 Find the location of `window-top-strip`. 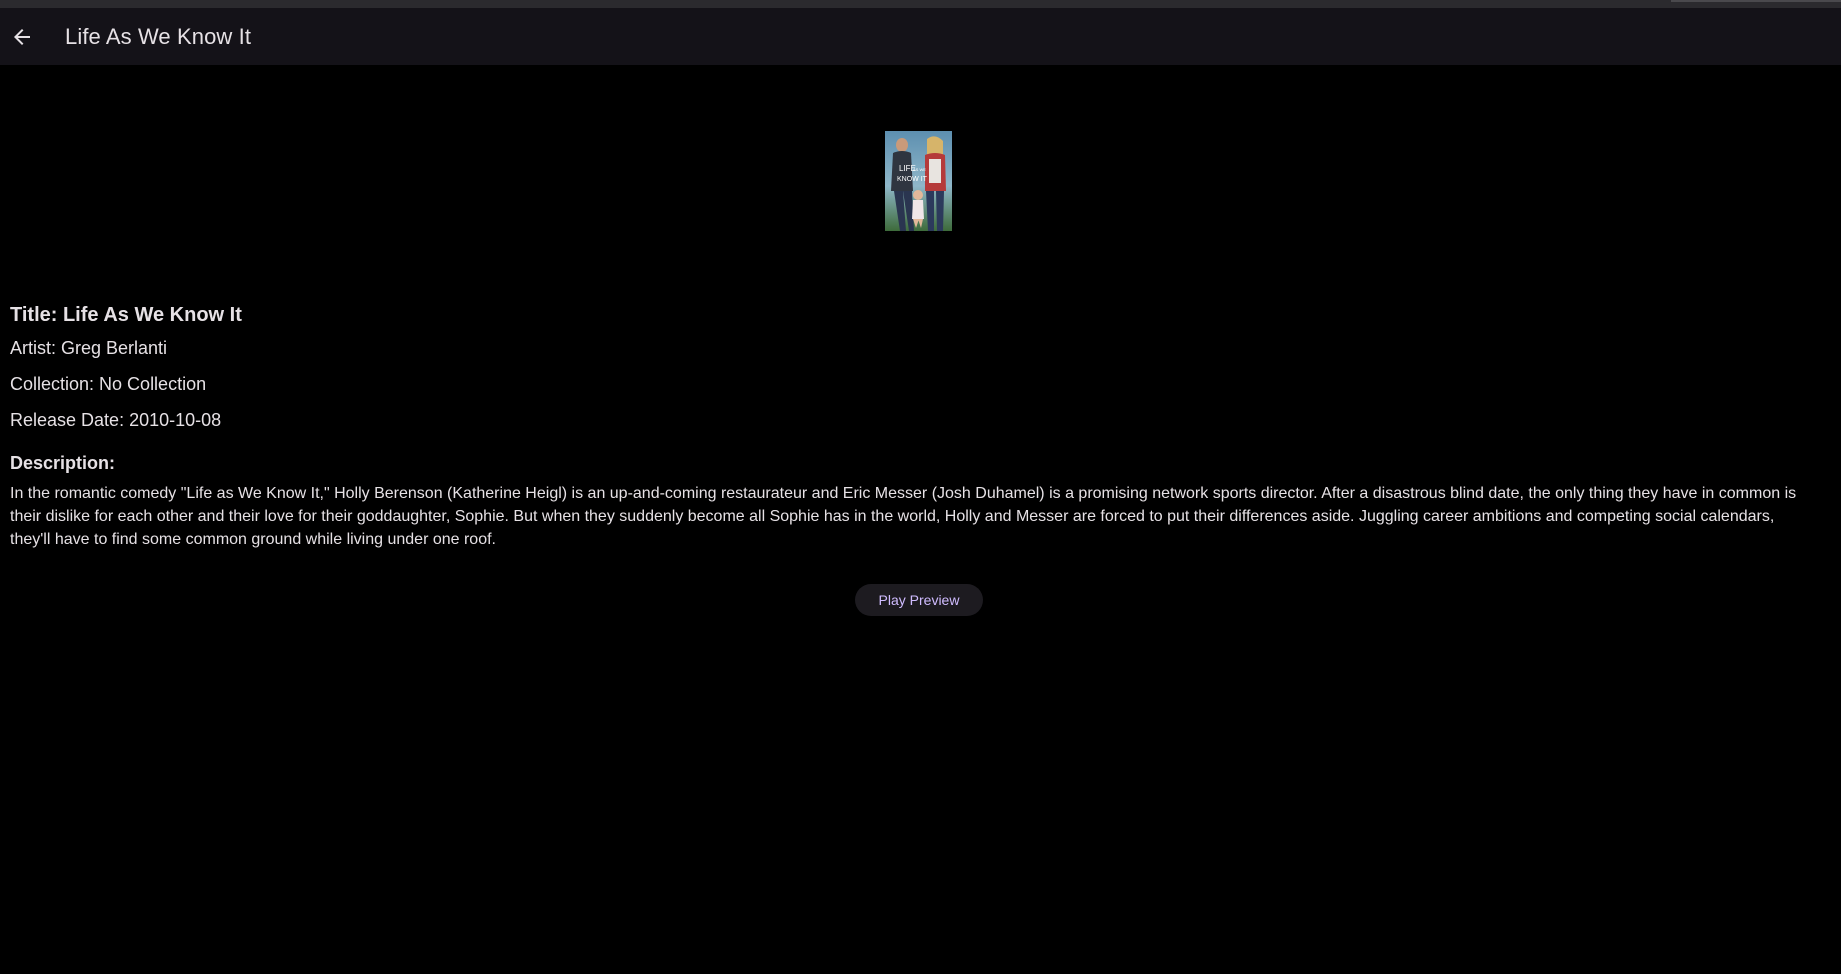

window-top-strip is located at coordinates (920, 4).